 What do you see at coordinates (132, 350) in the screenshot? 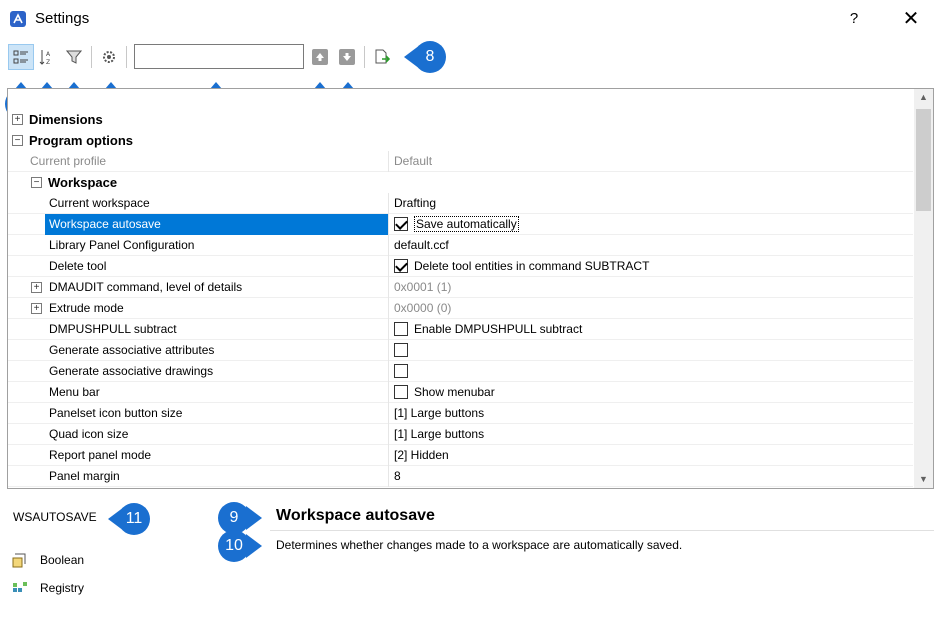
I see `property-label: Generate associative attributes` at bounding box center [132, 350].